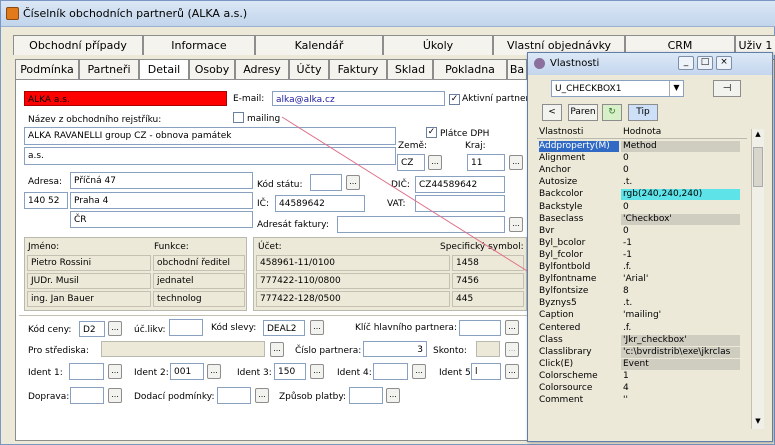 The width and height of the screenshot is (775, 445). I want to click on property-name: Anchor, so click(555, 170).